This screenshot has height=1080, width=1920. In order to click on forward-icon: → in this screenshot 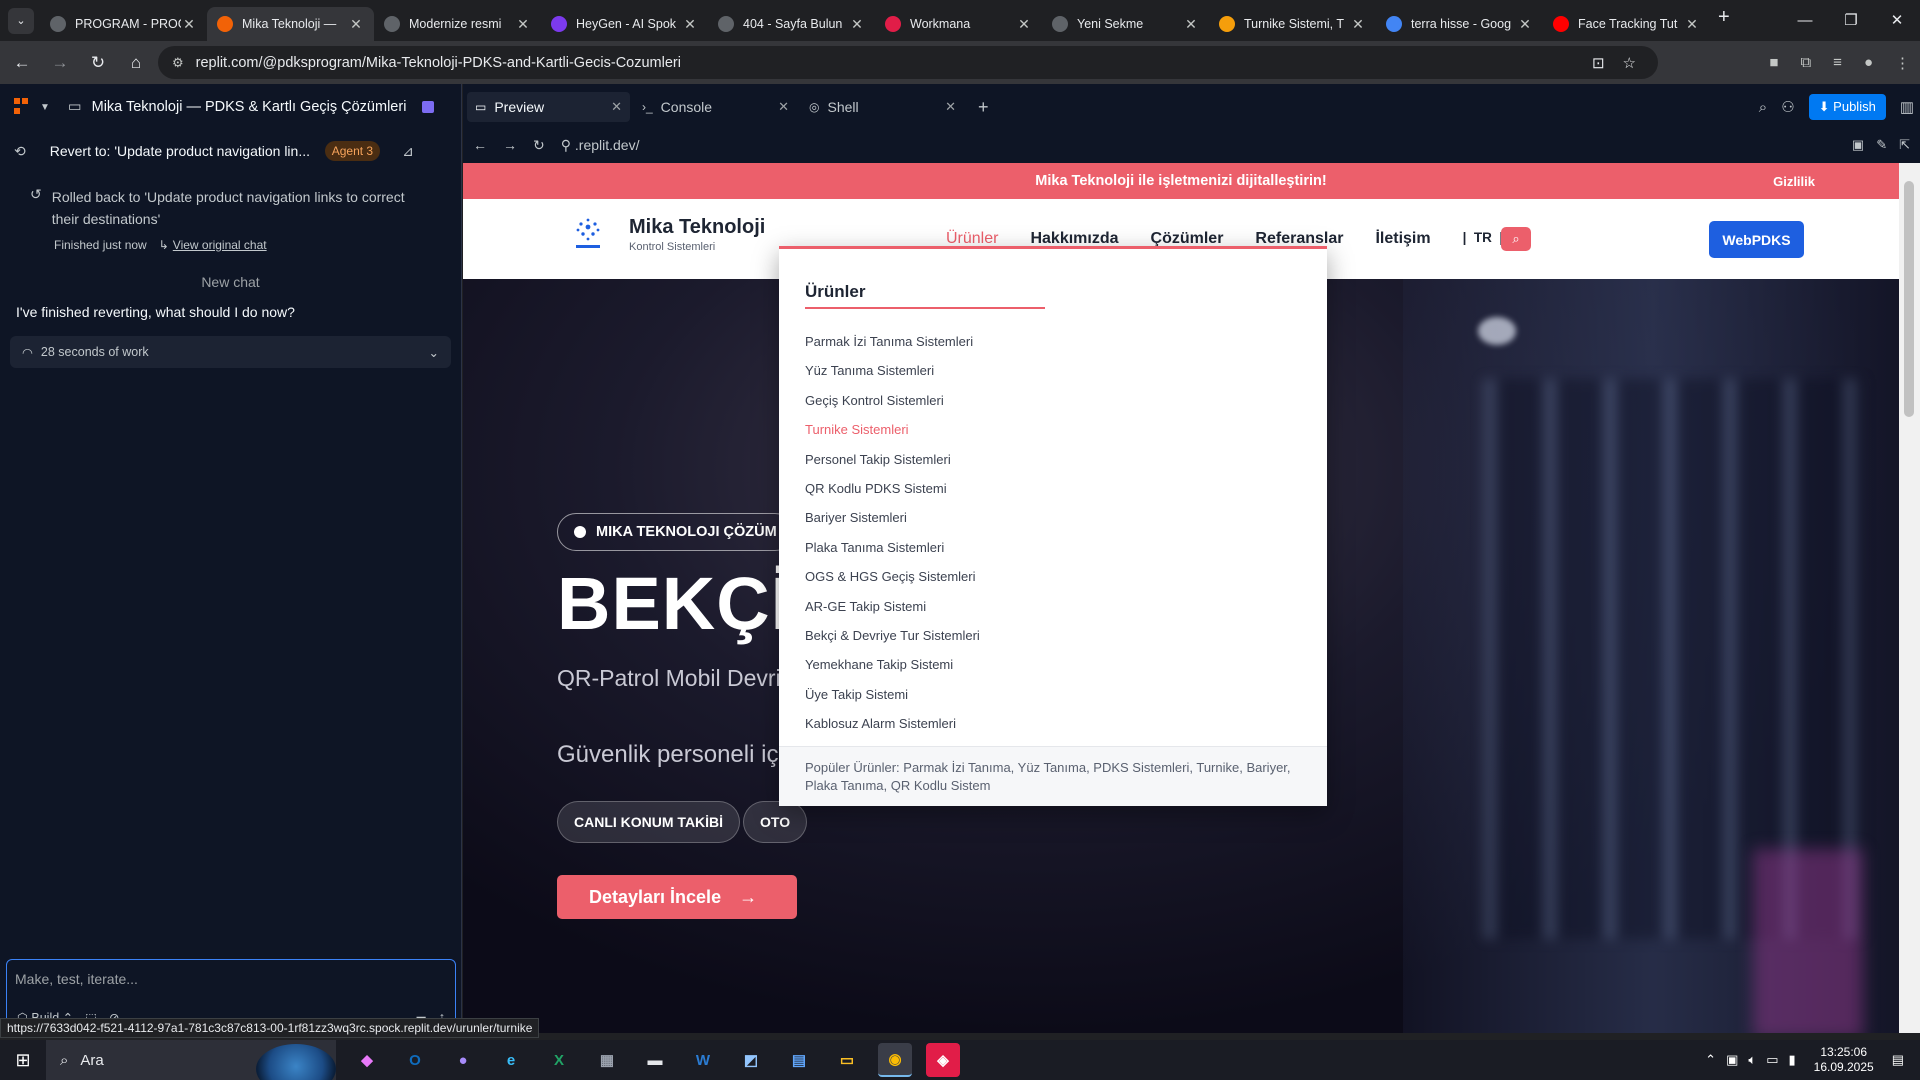, I will do `click(60, 63)`.